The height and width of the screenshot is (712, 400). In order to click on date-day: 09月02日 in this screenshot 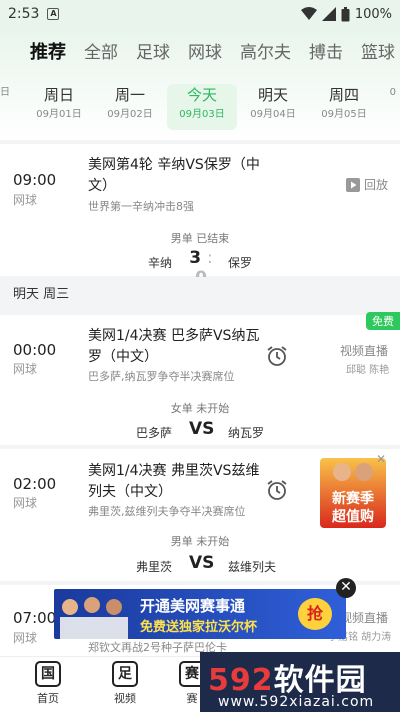, I will do `click(130, 114)`.